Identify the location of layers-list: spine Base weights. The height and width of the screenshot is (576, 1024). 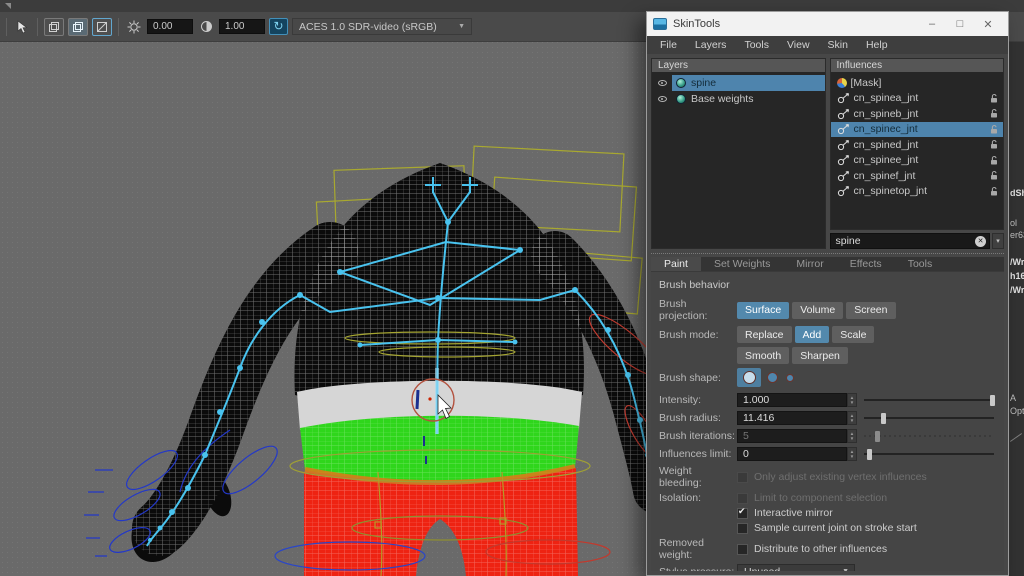
(738, 160).